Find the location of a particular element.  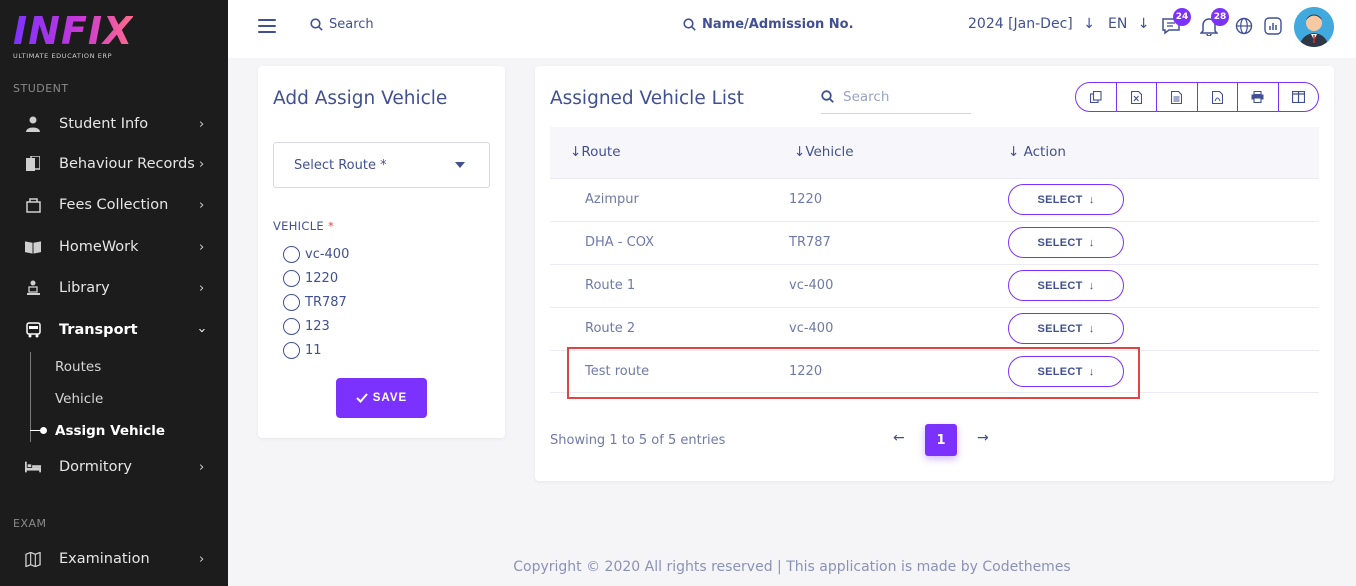

fees-icon is located at coordinates (33, 205).